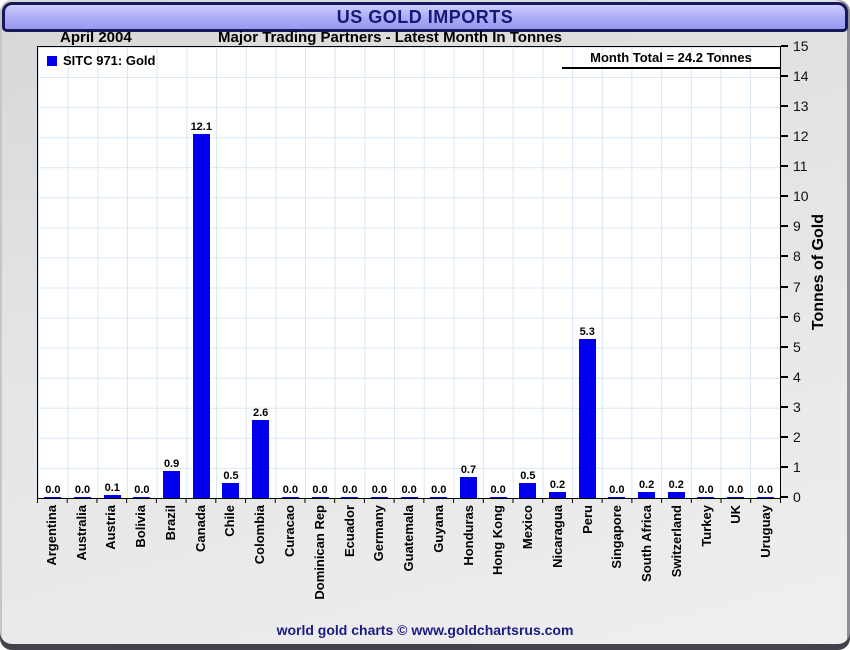 This screenshot has height=650, width=850. I want to click on y-axis-title: Tonnes of Gold, so click(818, 272).